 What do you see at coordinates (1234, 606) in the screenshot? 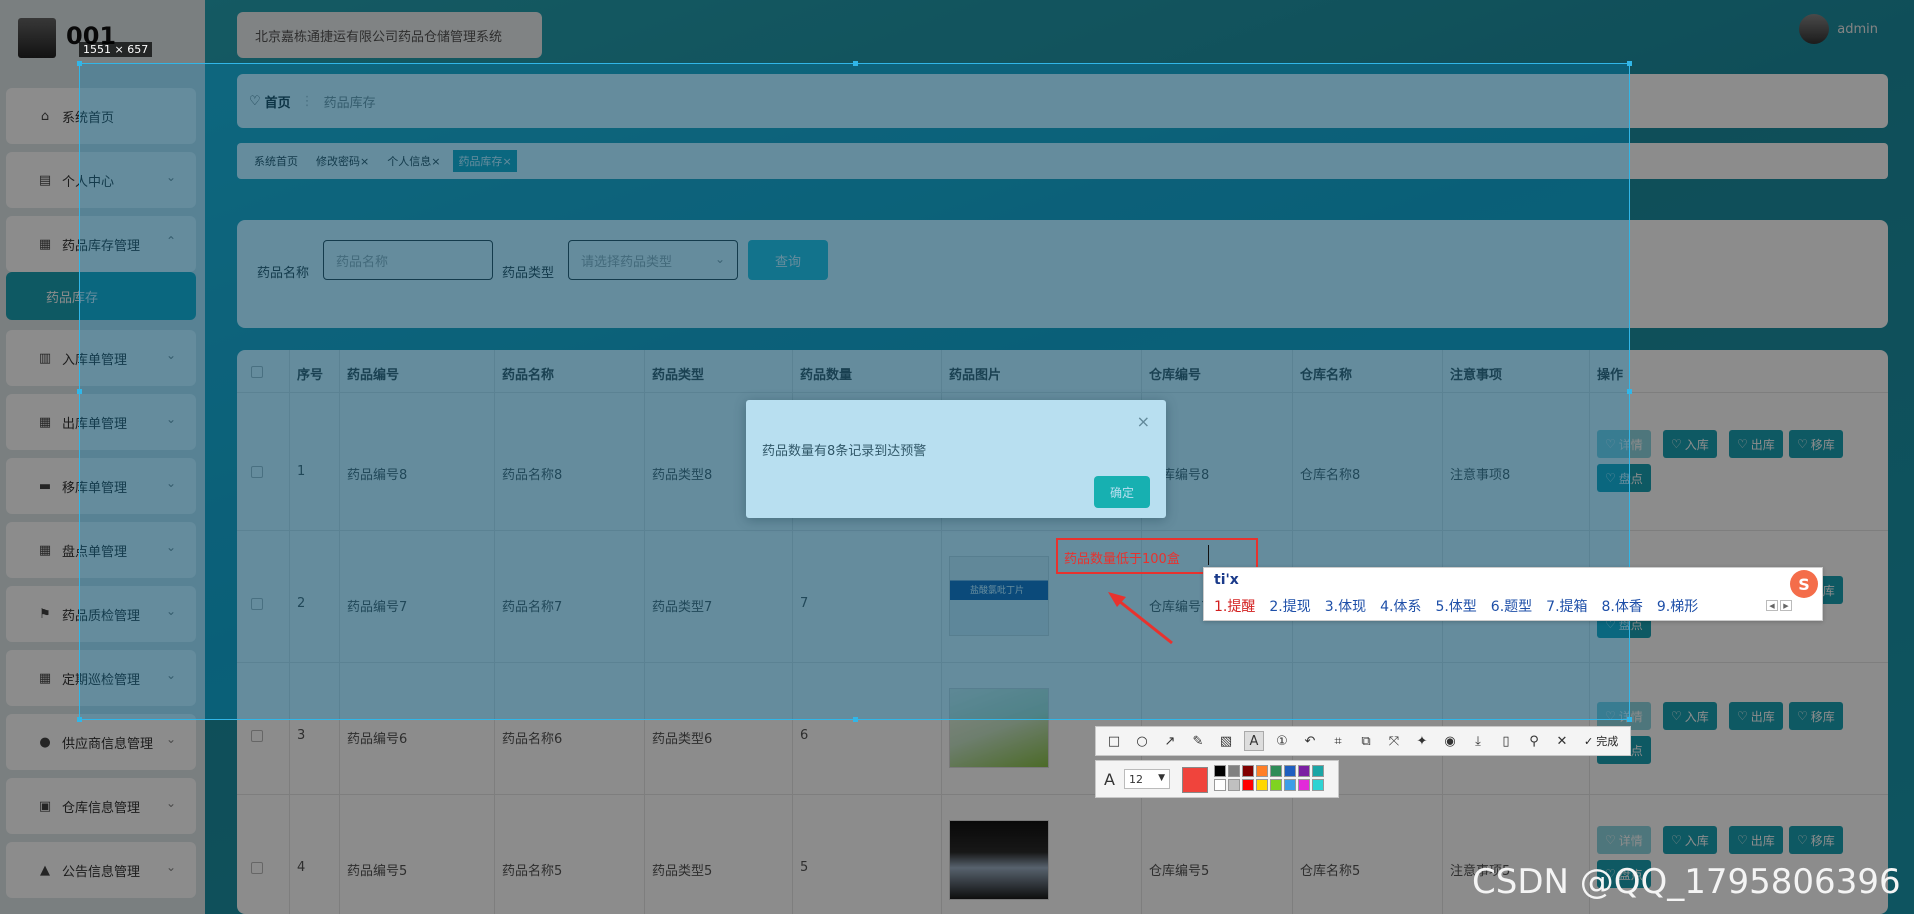
I see `ime-candidate: 1.提醒` at bounding box center [1234, 606].